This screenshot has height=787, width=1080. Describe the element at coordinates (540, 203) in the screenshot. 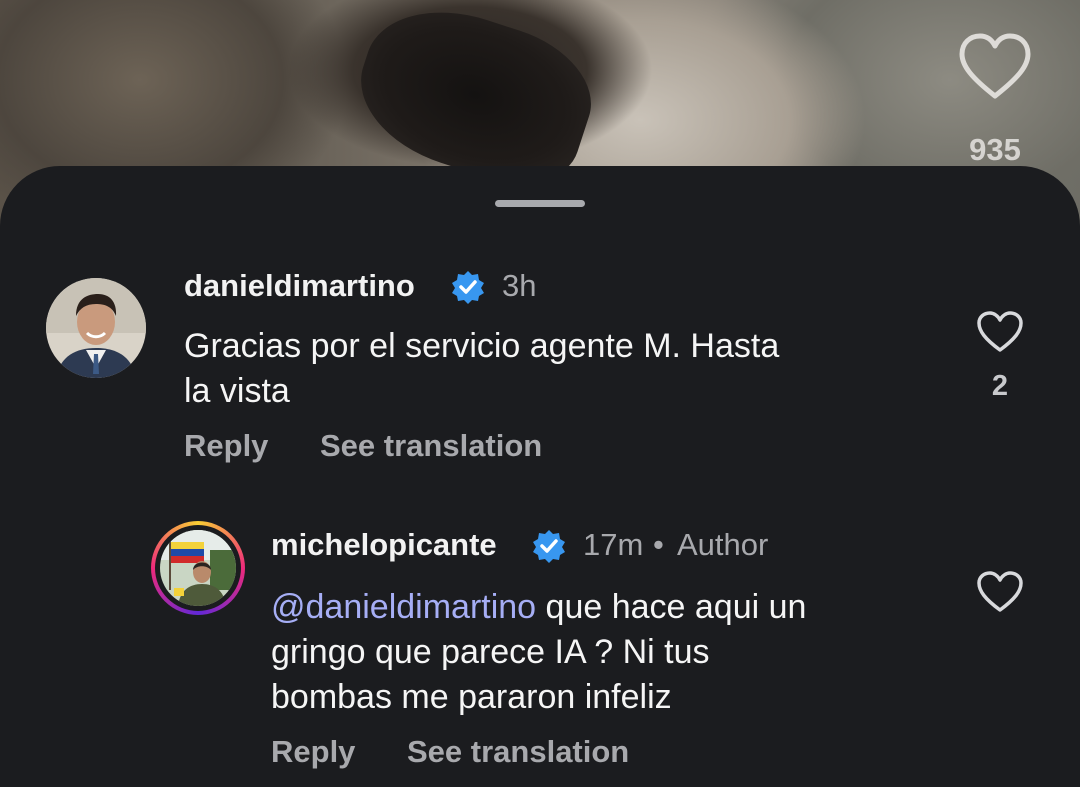

I see `sheet-drag-handle` at that location.